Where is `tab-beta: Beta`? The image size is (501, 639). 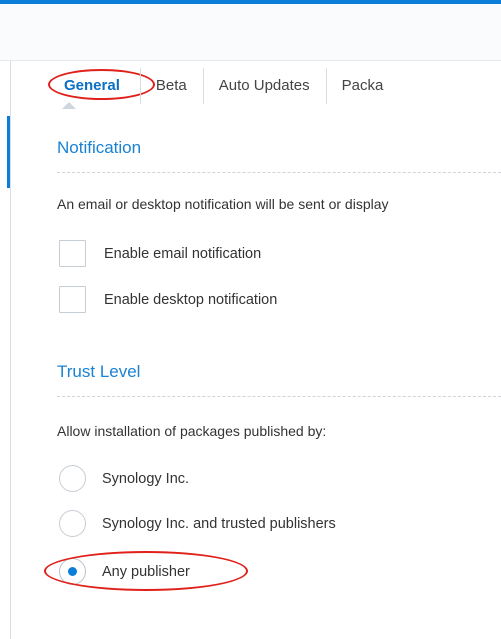
tab-beta: Beta is located at coordinates (171, 86).